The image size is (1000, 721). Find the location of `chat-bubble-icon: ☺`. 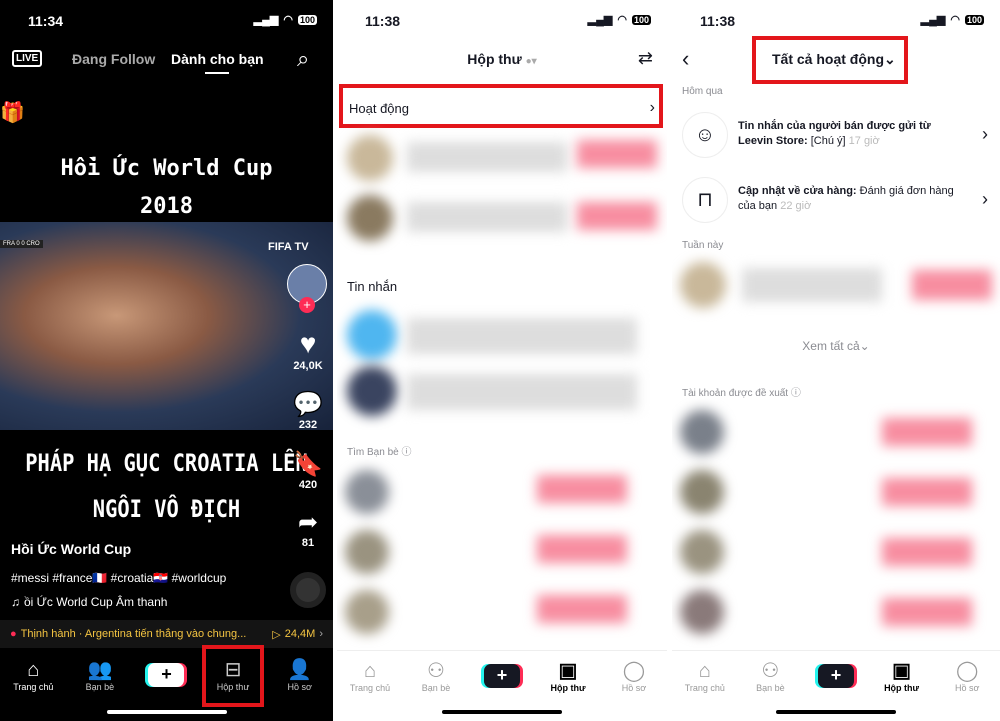

chat-bubble-icon: ☺ is located at coordinates (705, 135).